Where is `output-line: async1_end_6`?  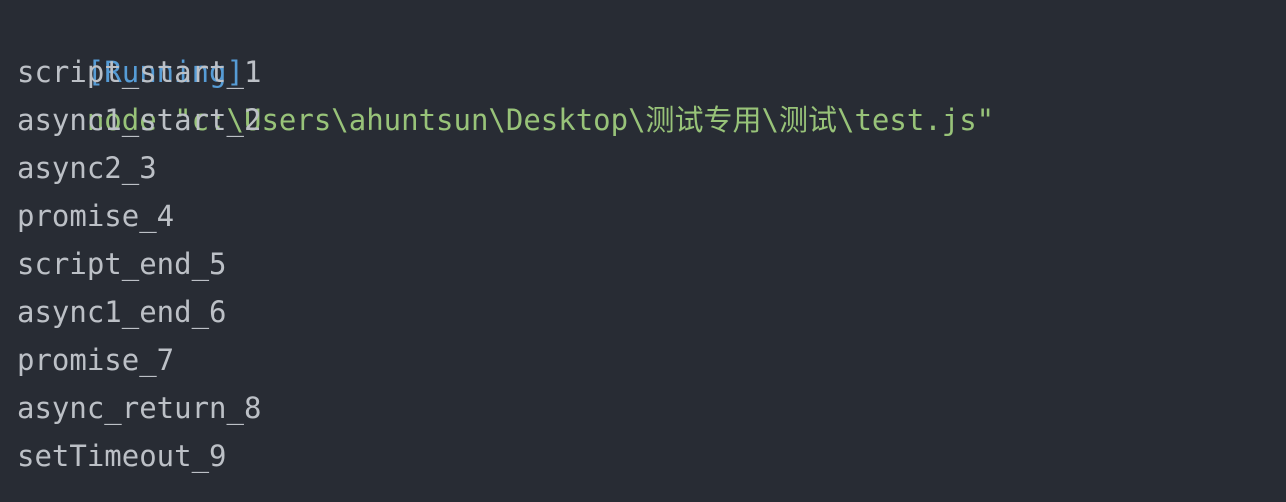 output-line: async1_end_6 is located at coordinates (122, 312).